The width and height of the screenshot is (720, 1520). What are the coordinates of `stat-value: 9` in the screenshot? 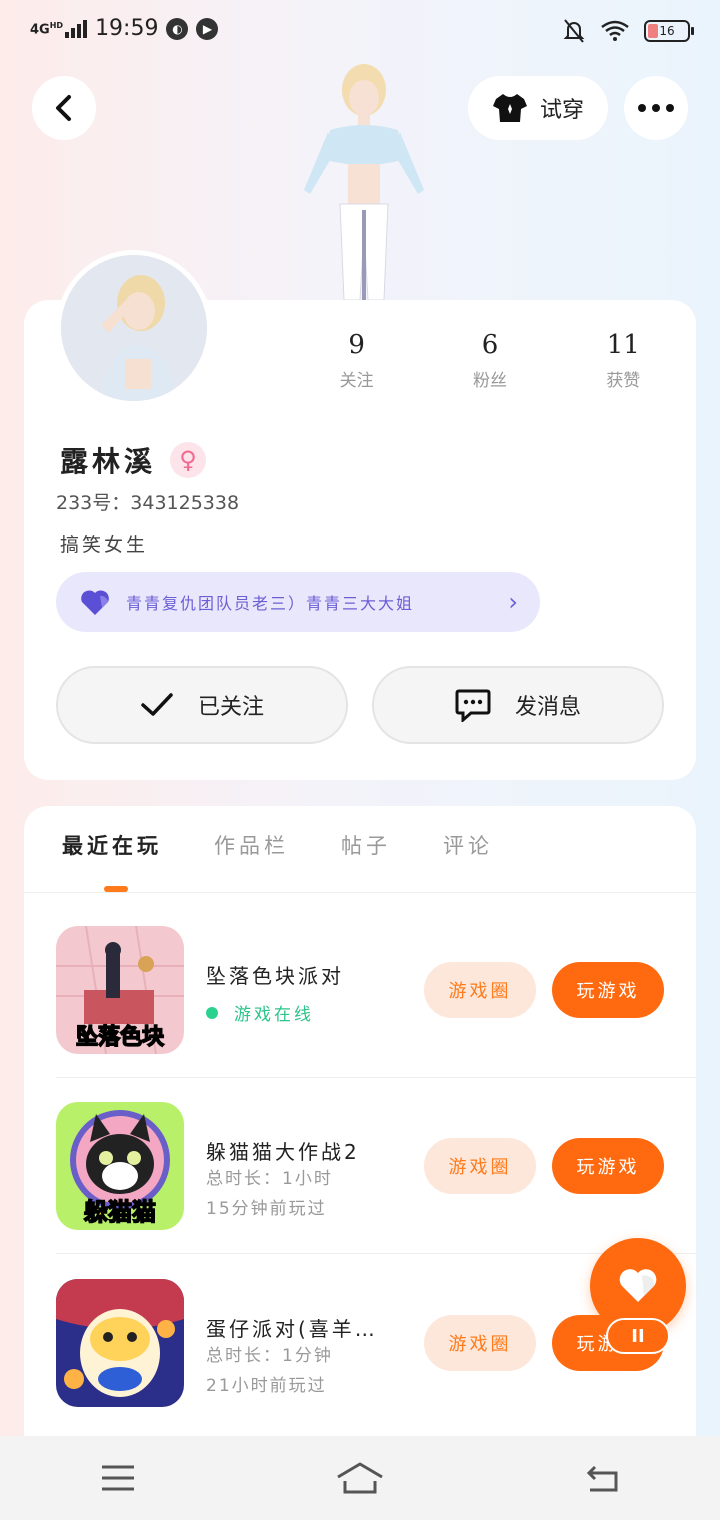 It's located at (356, 345).